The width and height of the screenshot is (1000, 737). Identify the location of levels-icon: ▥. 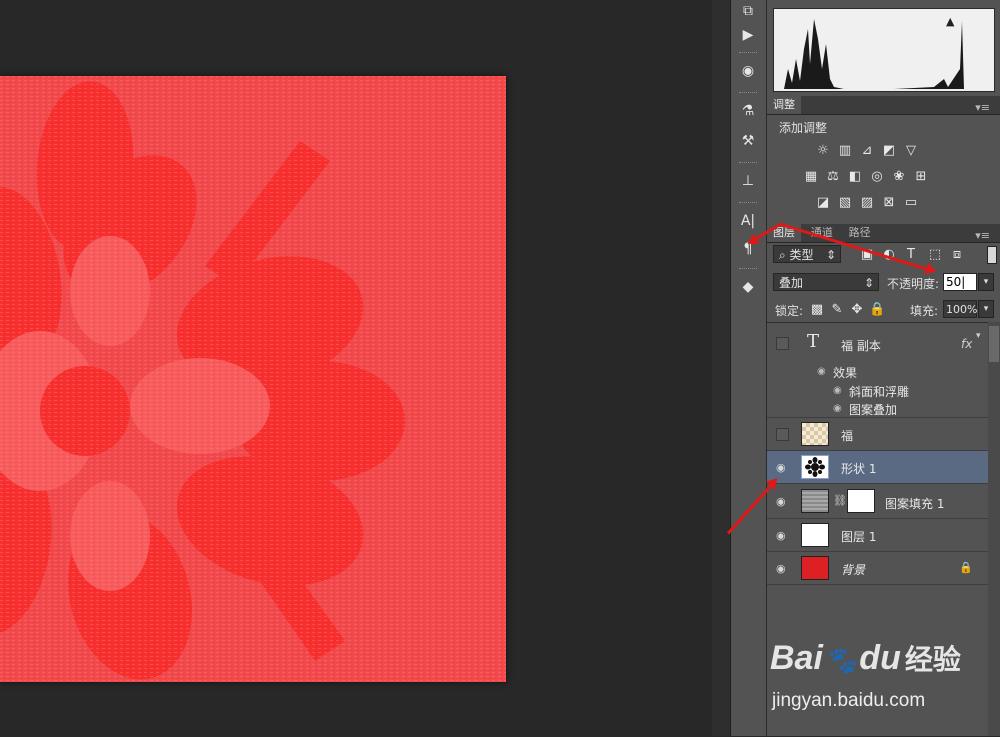
(845, 151).